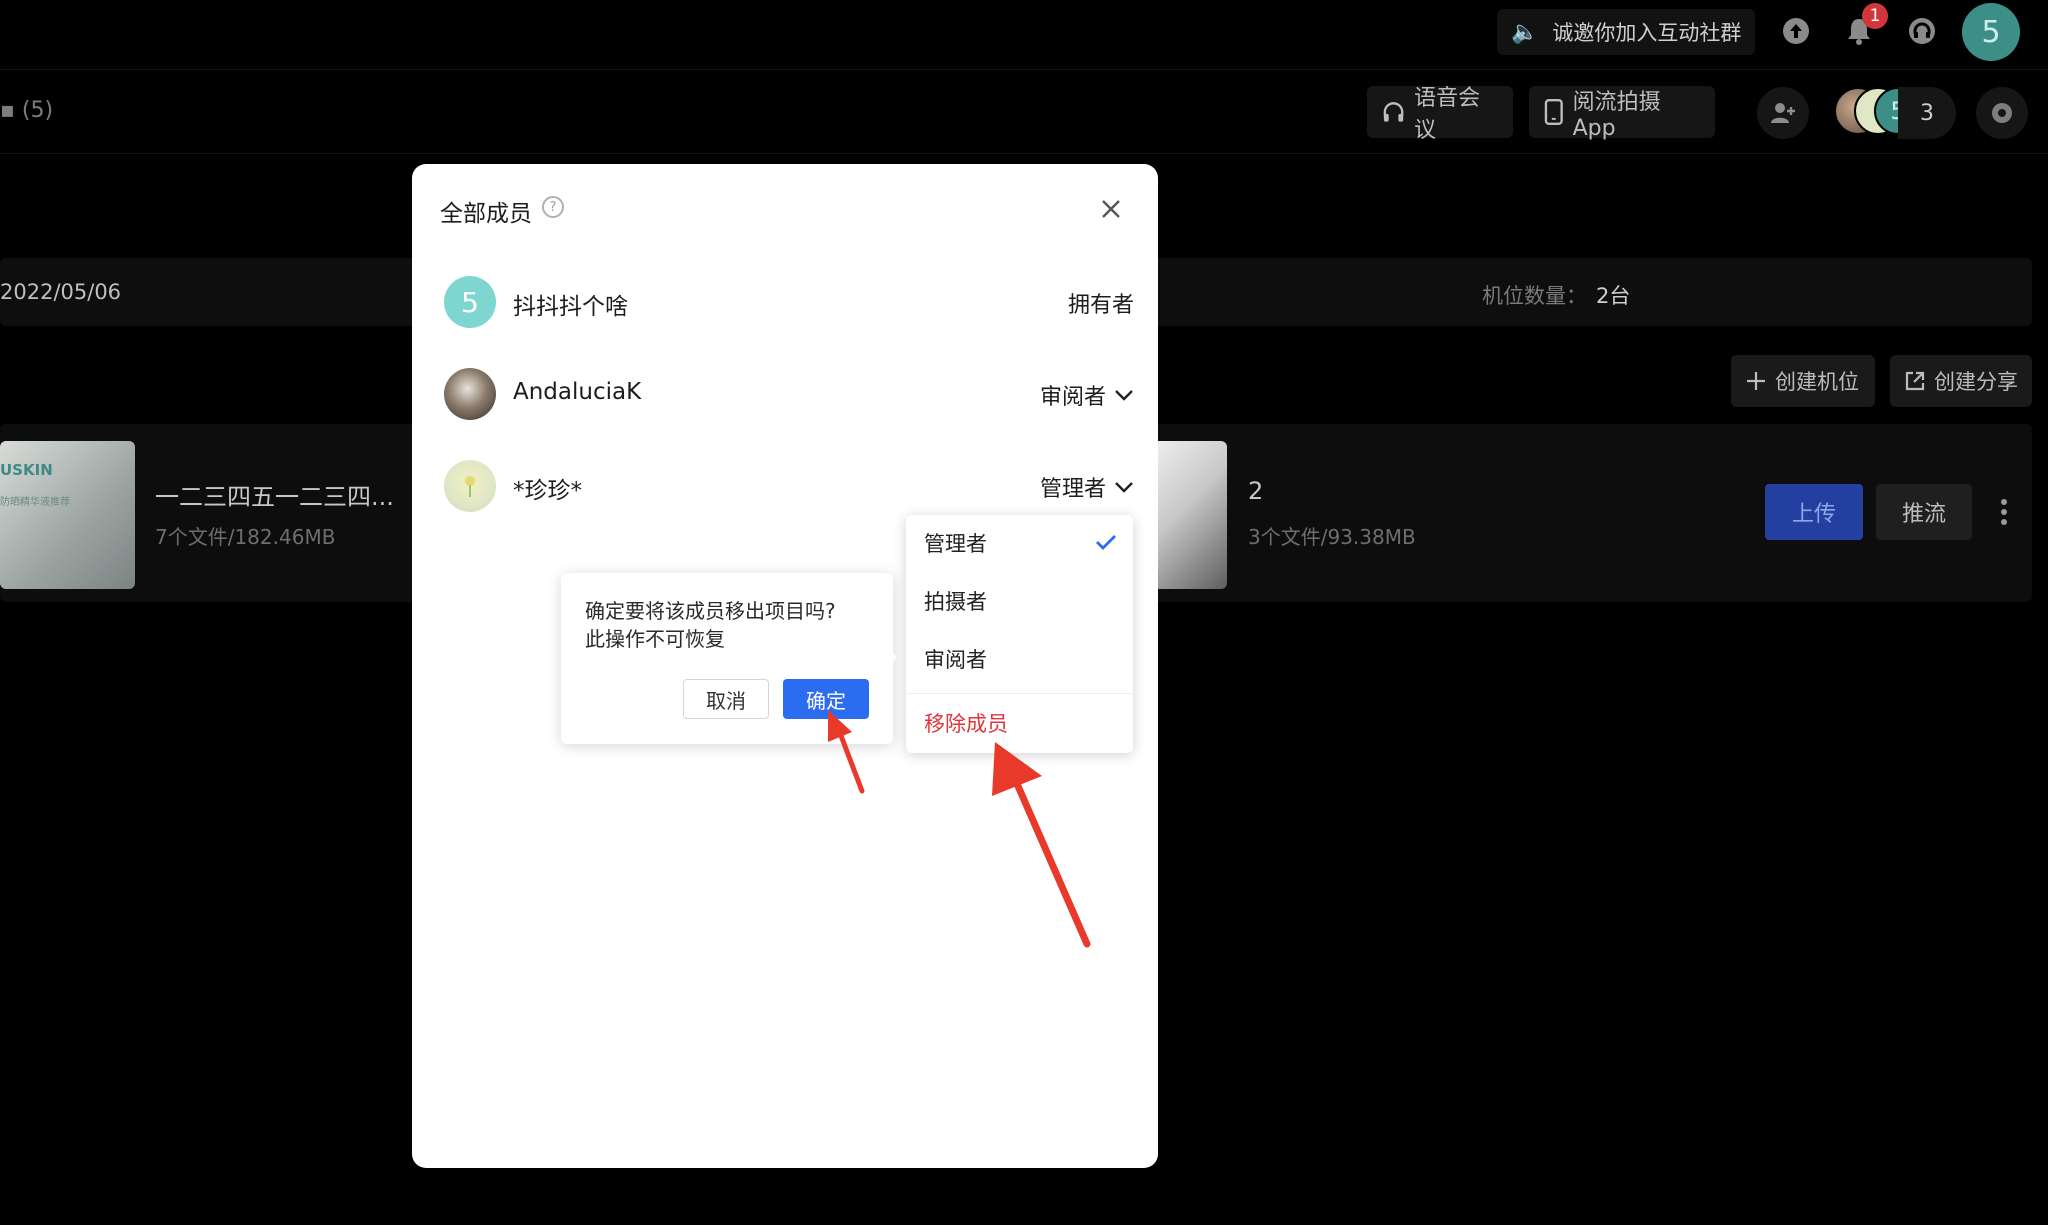  Describe the element at coordinates (577, 392) in the screenshot. I see `member-name: AndaluciaK` at that location.